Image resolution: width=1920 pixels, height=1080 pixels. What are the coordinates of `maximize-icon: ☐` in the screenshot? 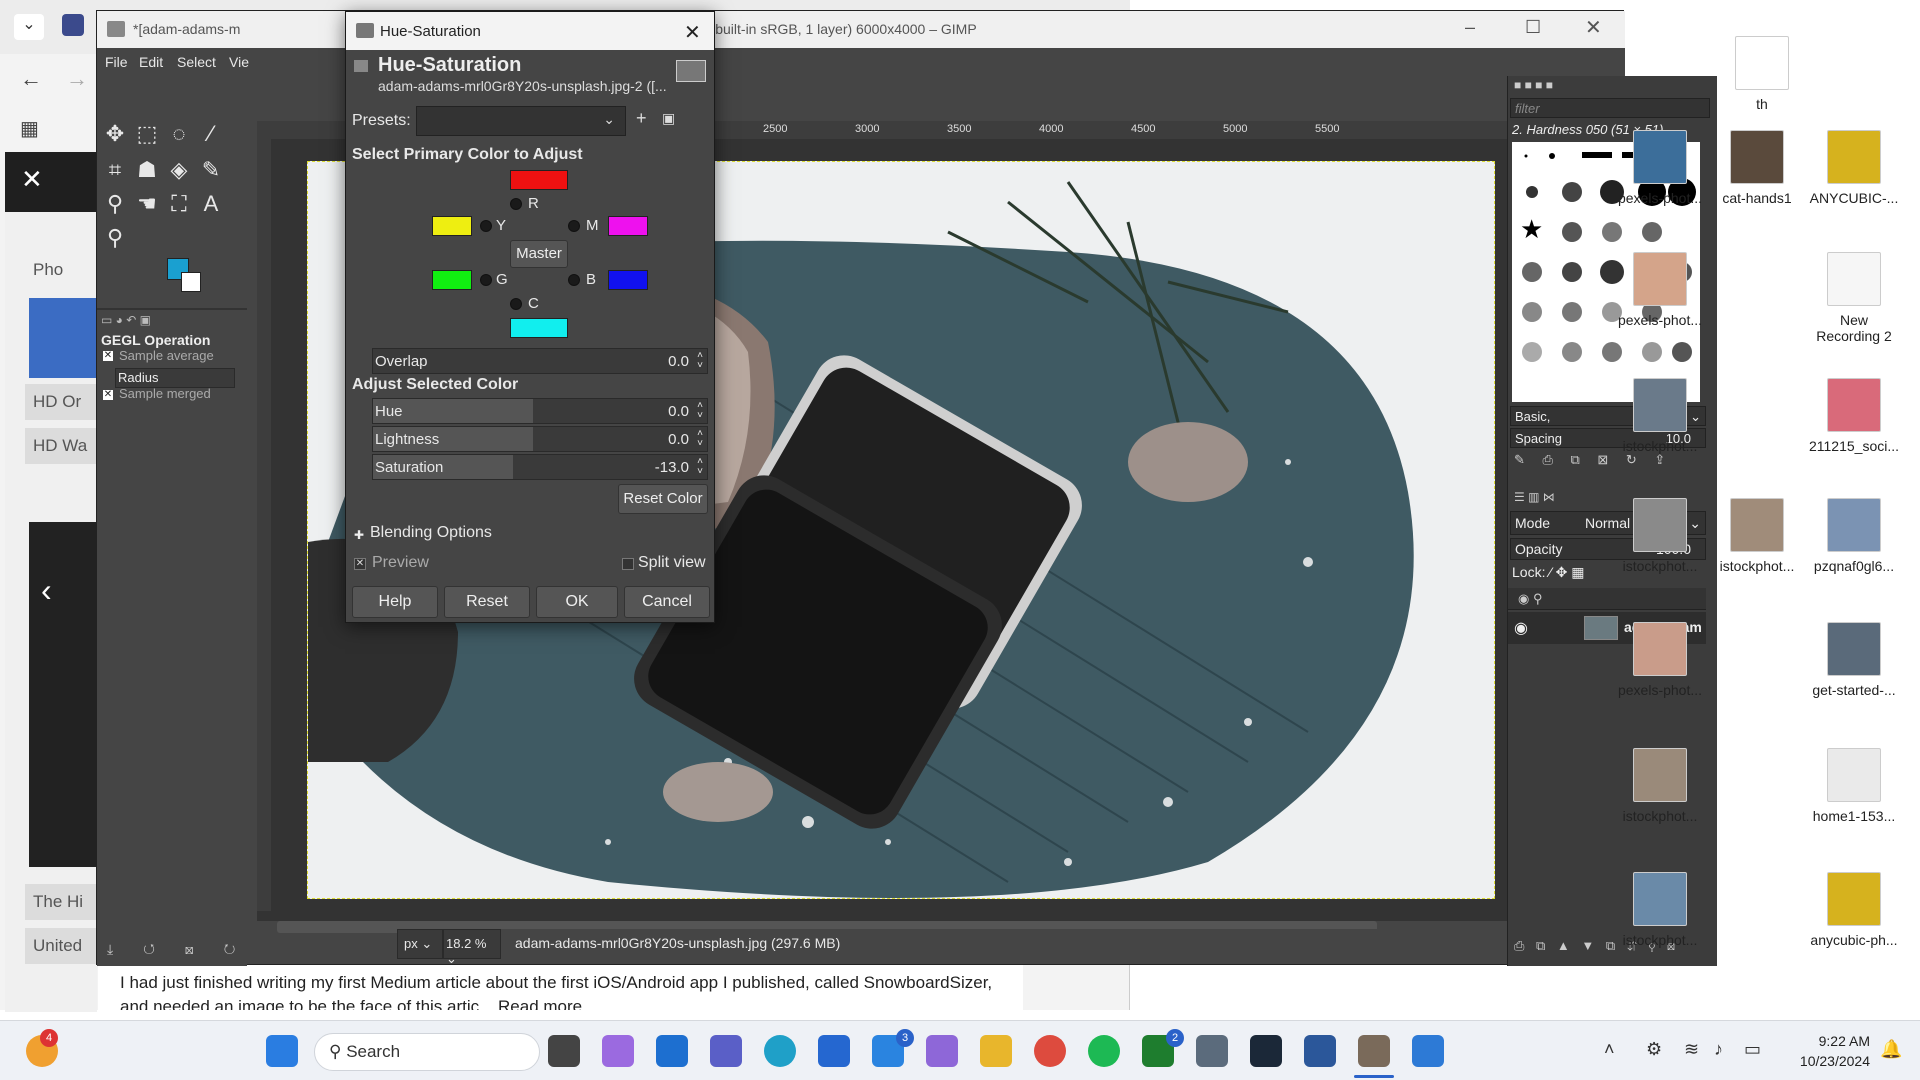 It's located at (1533, 27).